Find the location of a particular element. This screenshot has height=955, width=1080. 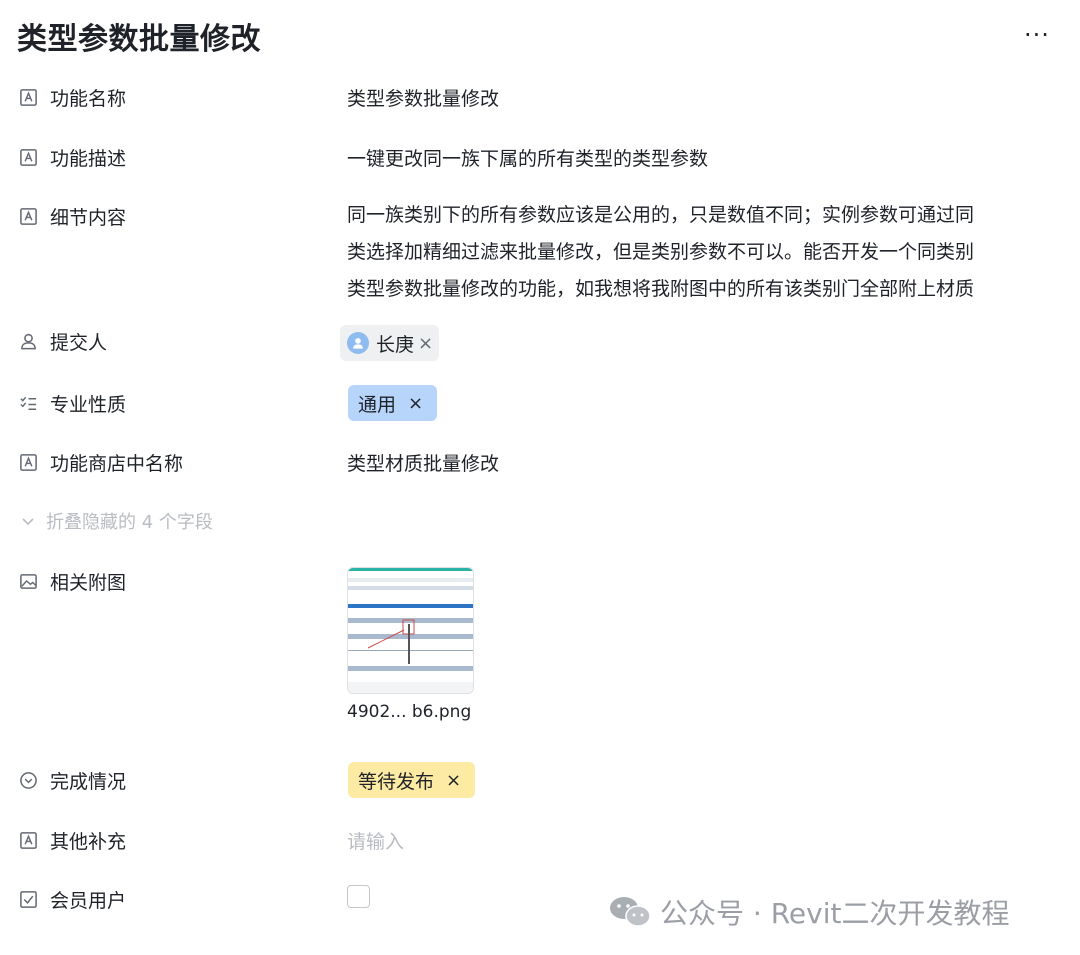

more-options-button: ··· is located at coordinates (1039, 35).